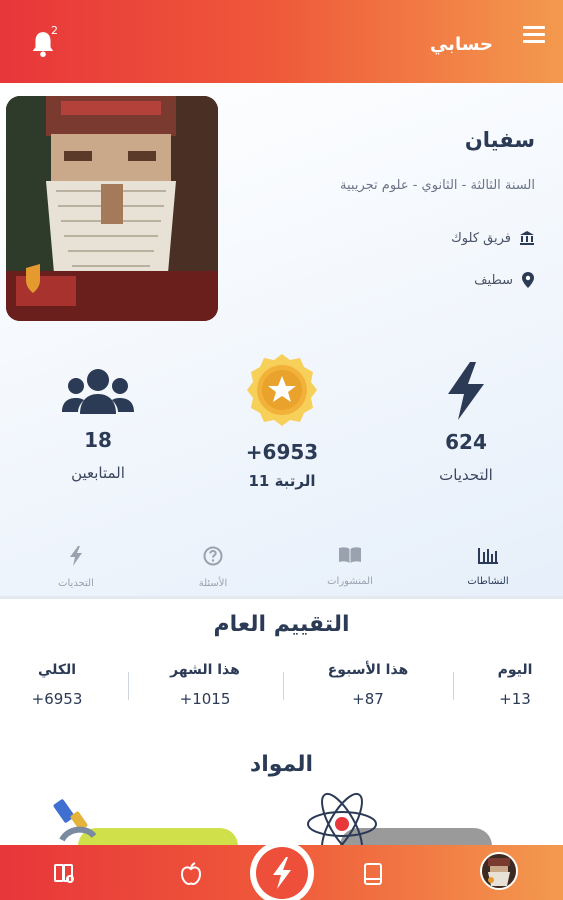  I want to click on page-title: حسابي, so click(461, 44).